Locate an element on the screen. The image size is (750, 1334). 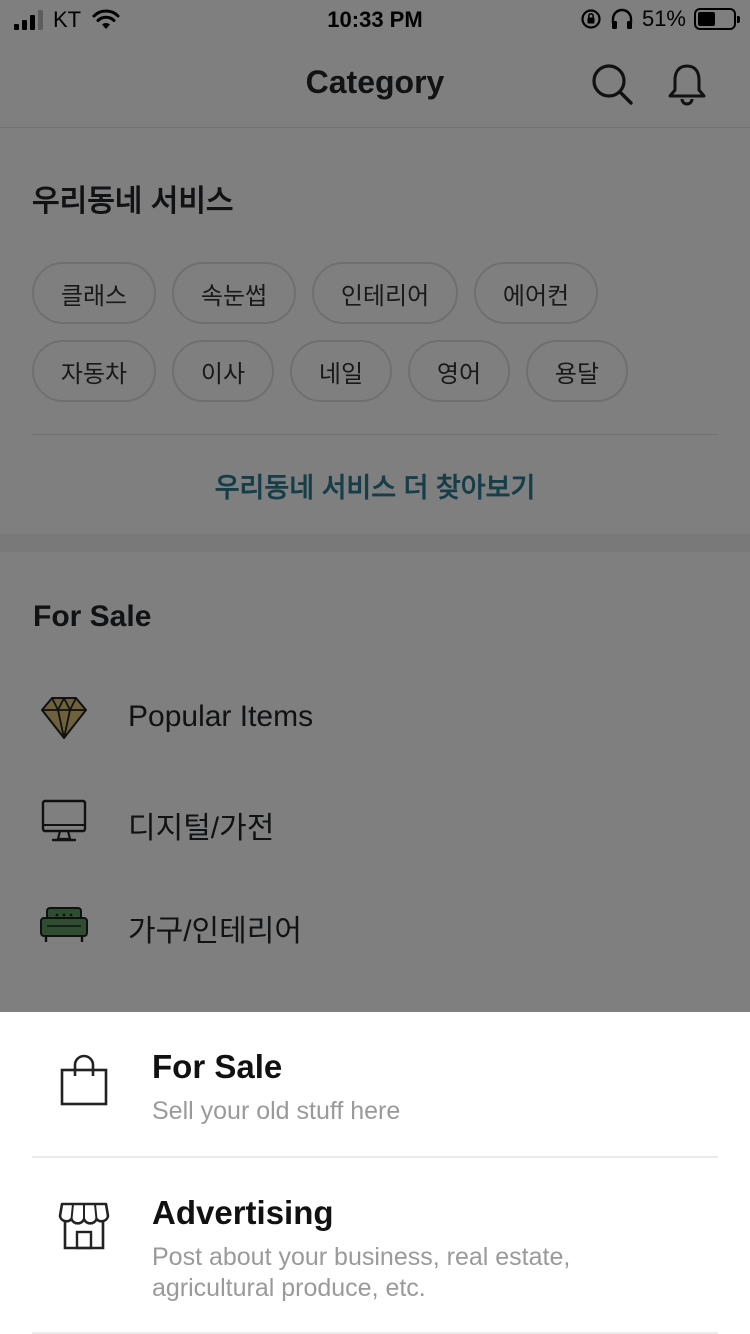
storefront-icon is located at coordinates (84, 1226).